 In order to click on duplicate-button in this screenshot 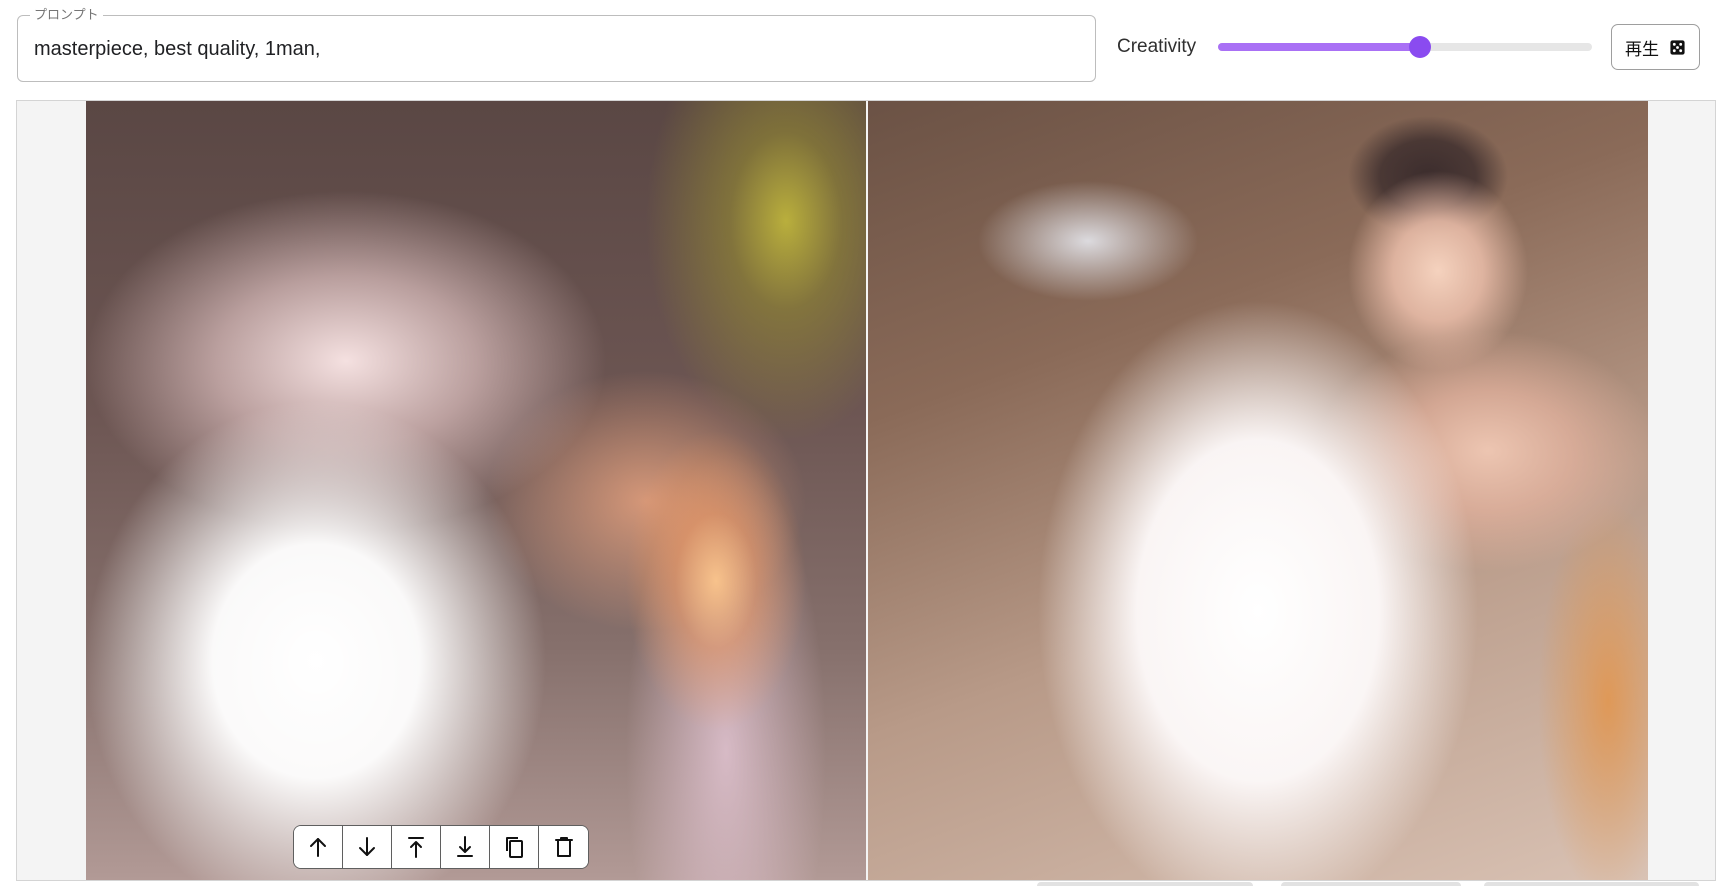, I will do `click(514, 847)`.